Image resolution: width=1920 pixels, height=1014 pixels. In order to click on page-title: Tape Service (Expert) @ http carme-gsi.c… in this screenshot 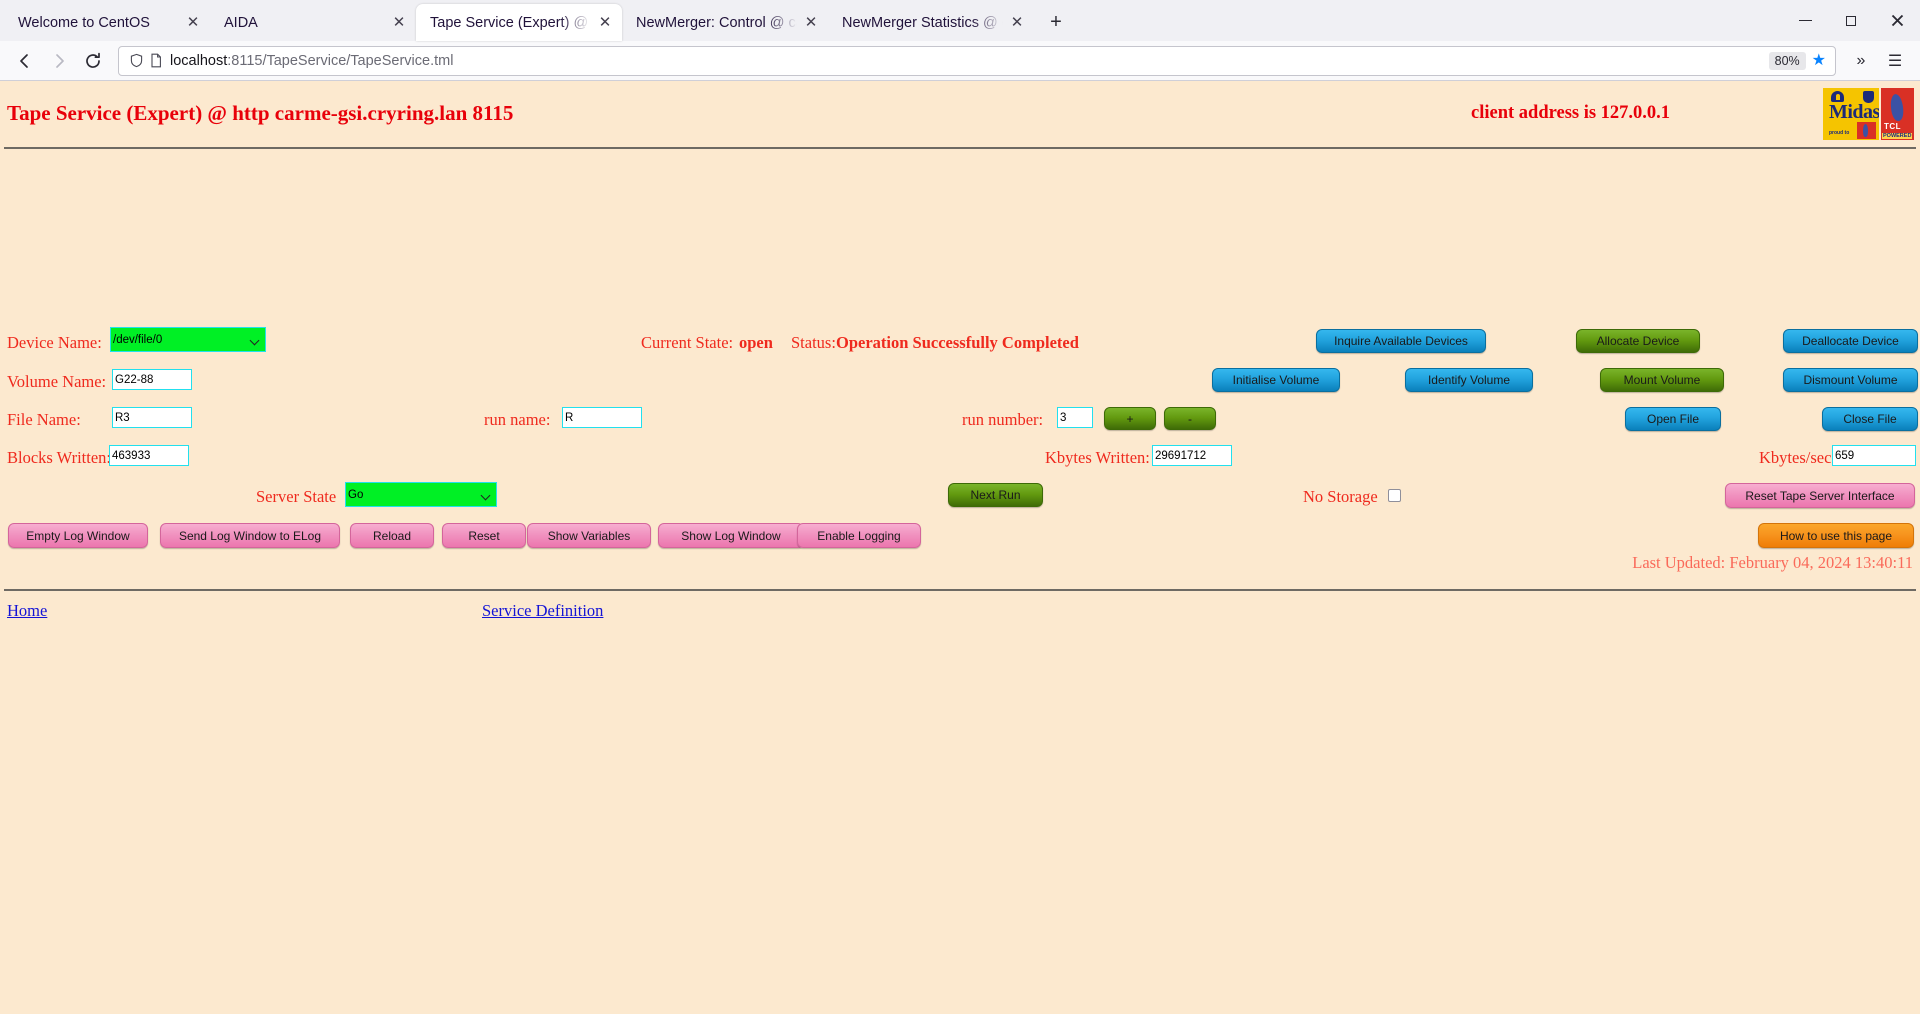, I will do `click(260, 113)`.